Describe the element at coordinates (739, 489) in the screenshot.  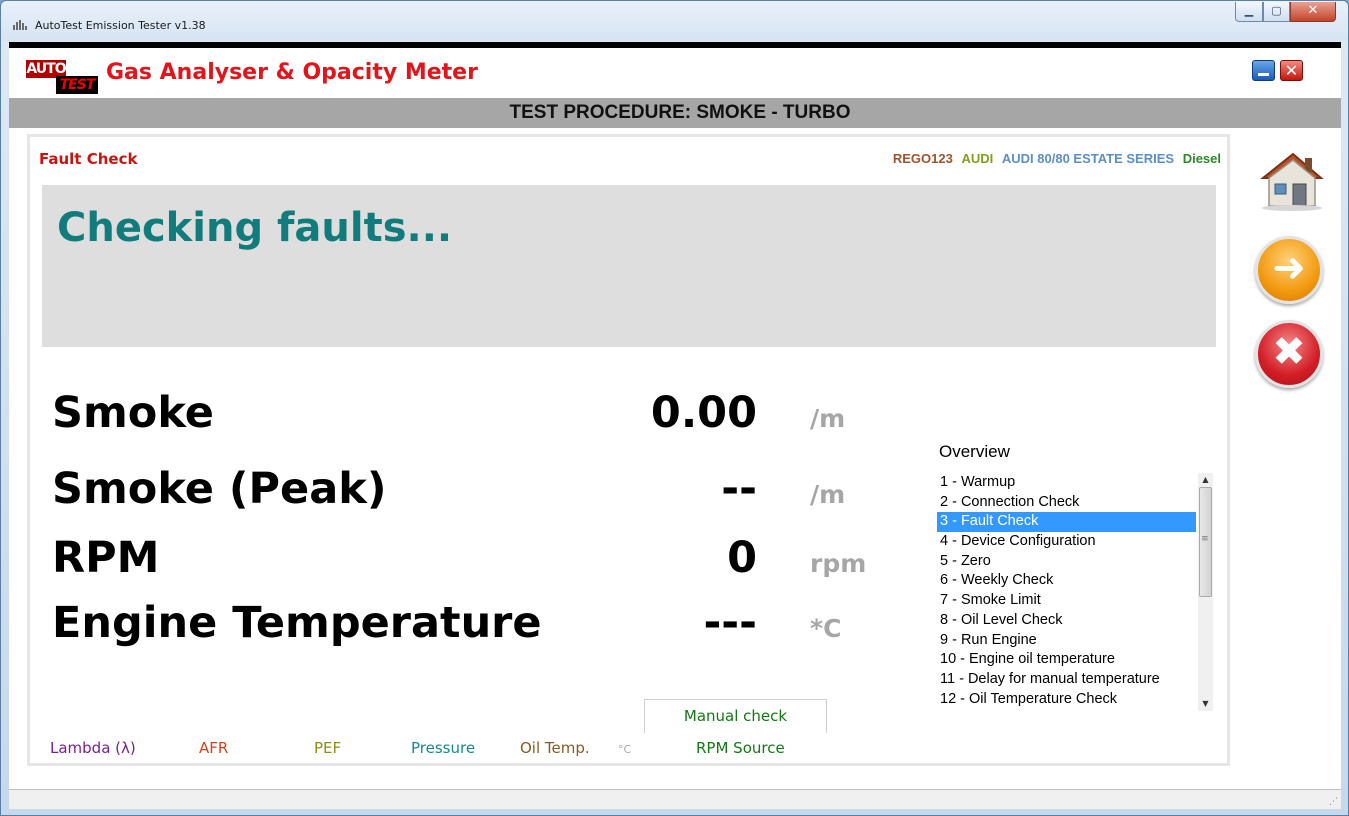
I see `reading-value: --` at that location.